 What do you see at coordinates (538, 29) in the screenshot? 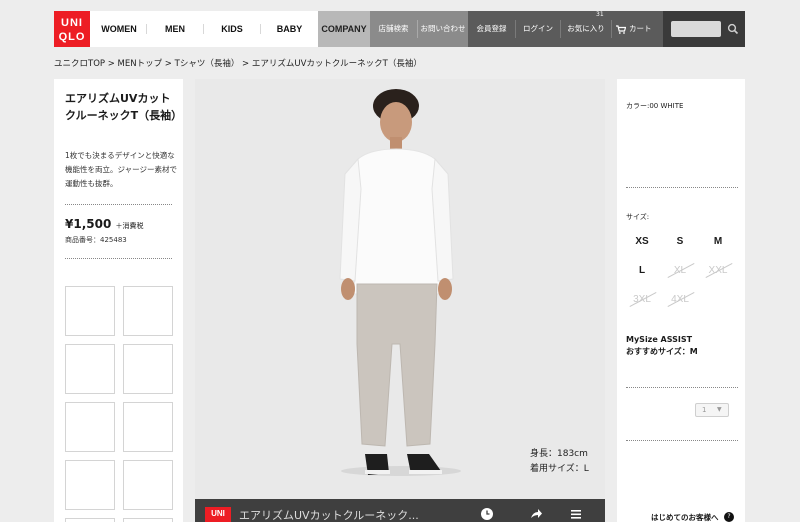
I see `login-link: ログイン` at bounding box center [538, 29].